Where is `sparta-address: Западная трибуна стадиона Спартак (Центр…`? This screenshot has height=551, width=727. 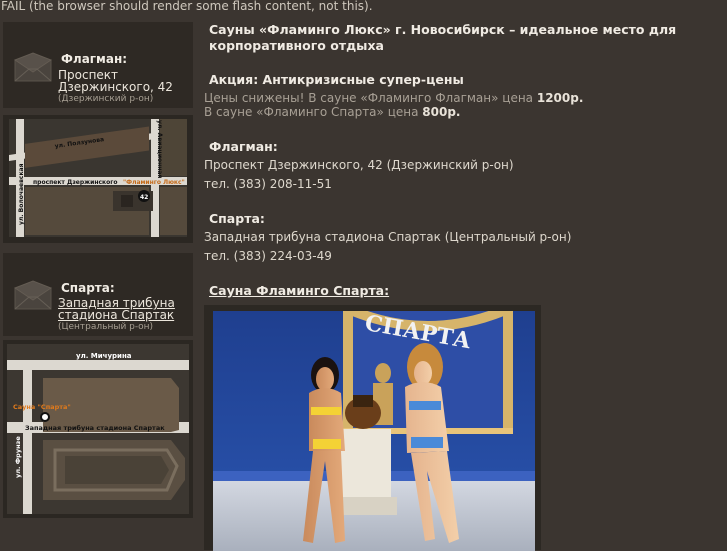
sparta-address: Западная трибуна стадиона Спартак (Центр… is located at coordinates (388, 237).